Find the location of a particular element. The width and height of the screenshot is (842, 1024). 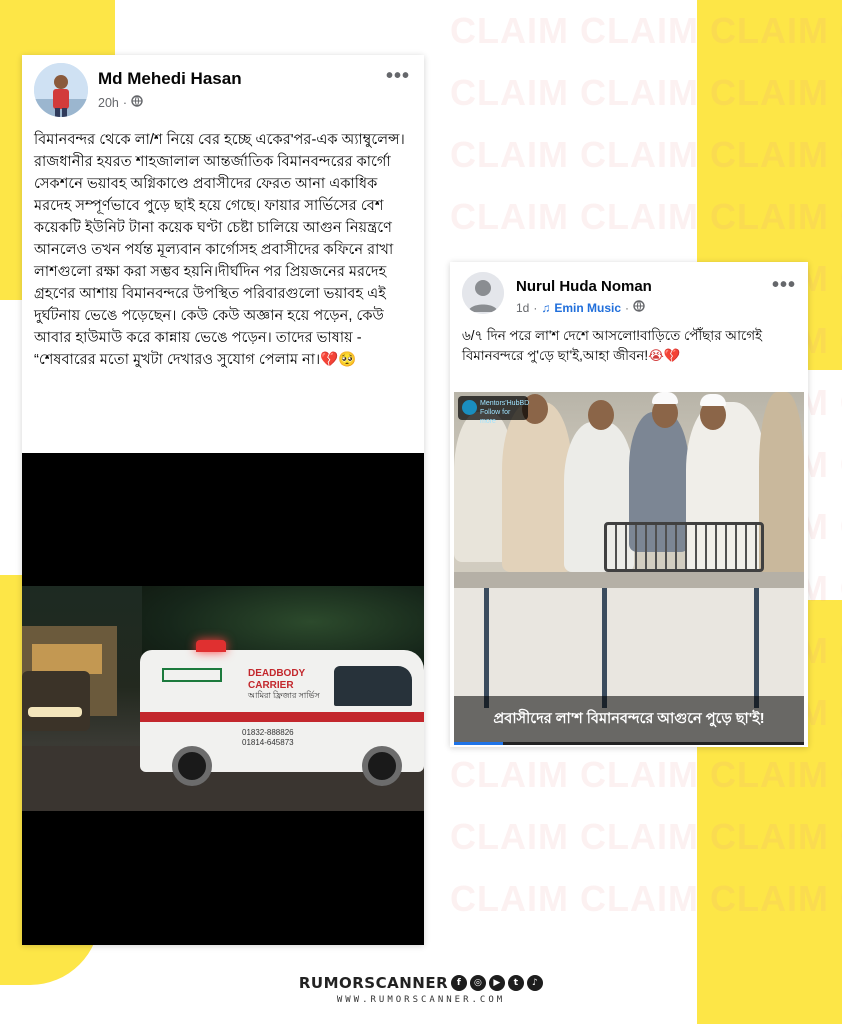

ambulance-service-name: আমিরা ফ্রিজার সার্ভিস is located at coordinates (284, 695).